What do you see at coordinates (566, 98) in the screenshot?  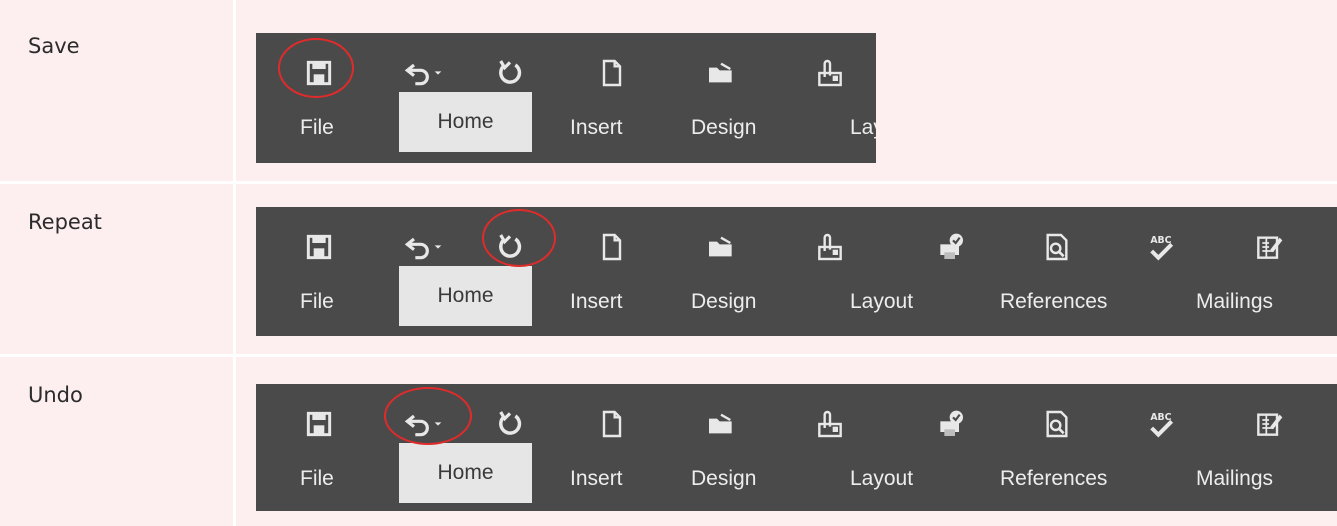 I see `ribbon: File Home Insert Design Layout` at bounding box center [566, 98].